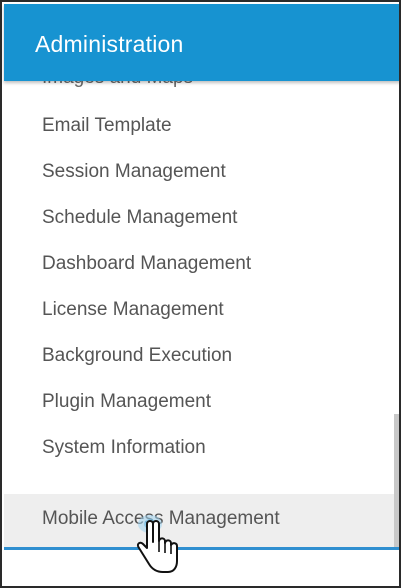 This screenshot has height=588, width=401. What do you see at coordinates (109, 44) in the screenshot?
I see `panel-title: Administration` at bounding box center [109, 44].